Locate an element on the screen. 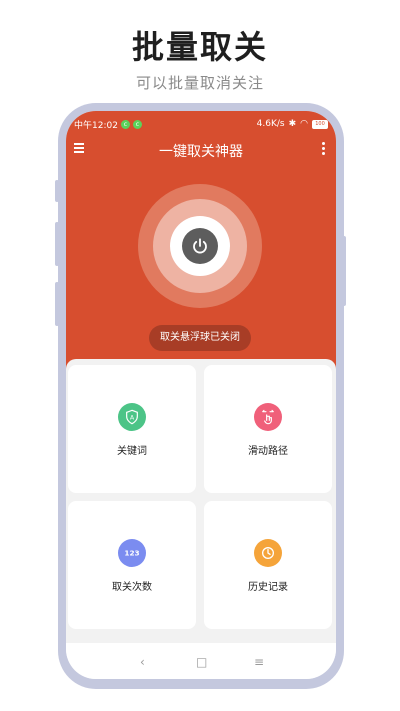  status-time: 中午12:02 is located at coordinates (96, 125).